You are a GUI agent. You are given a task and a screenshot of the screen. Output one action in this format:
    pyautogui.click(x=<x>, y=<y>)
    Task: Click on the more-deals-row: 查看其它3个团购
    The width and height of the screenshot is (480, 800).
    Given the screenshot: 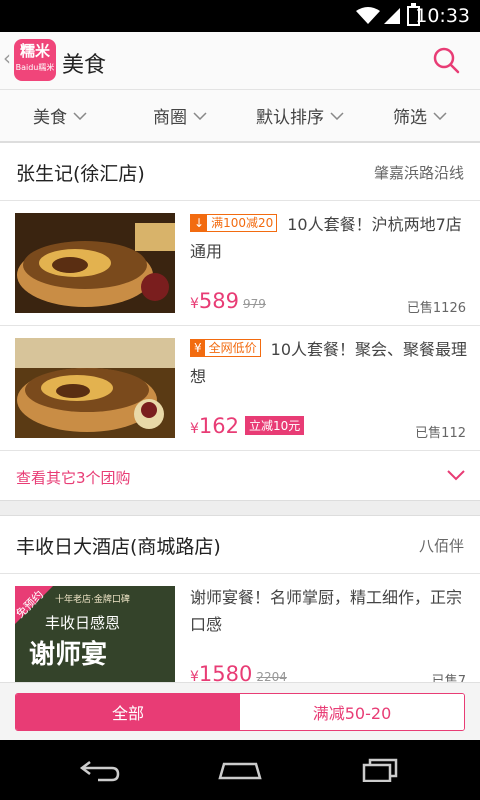 What is the action you would take?
    pyautogui.click(x=240, y=476)
    